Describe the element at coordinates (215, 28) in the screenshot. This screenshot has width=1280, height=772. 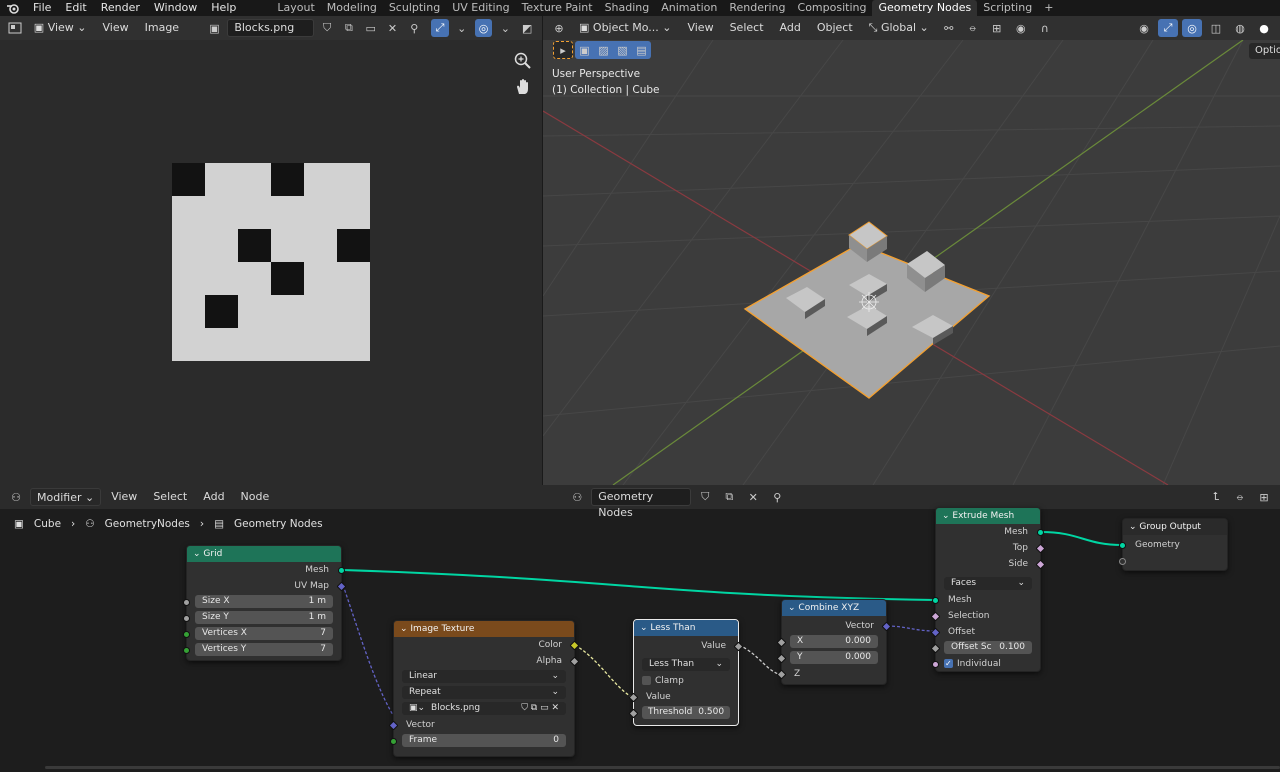
I see `image-browse-icon: ▣` at that location.